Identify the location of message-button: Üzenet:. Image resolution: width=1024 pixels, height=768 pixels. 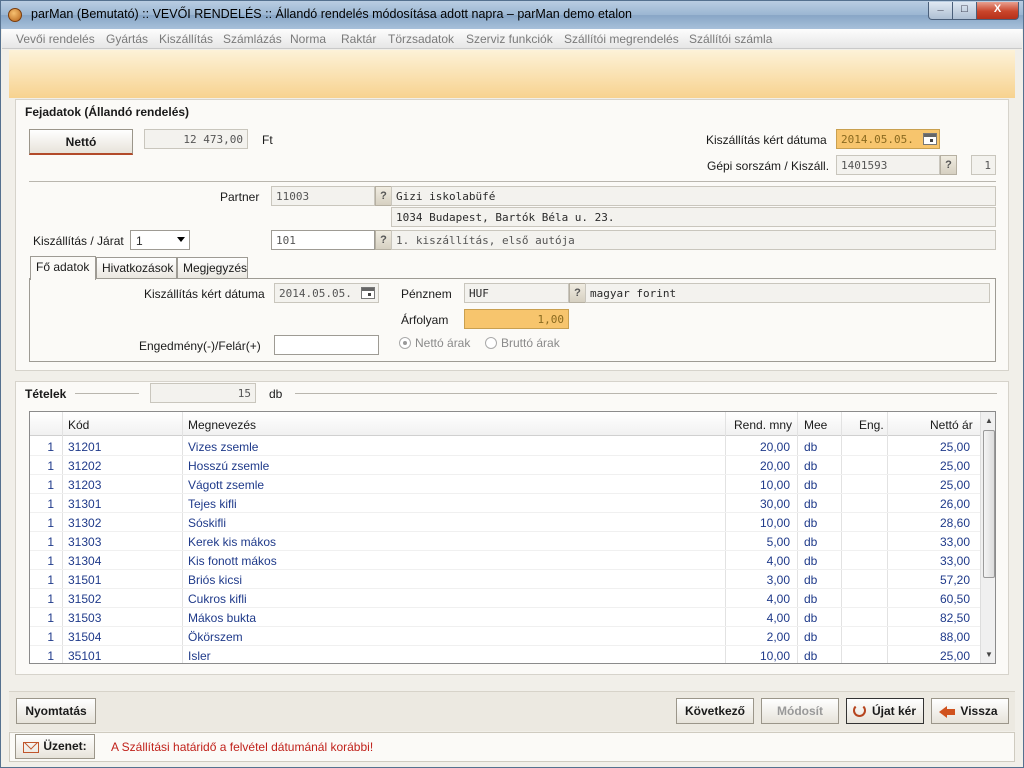
(55, 746).